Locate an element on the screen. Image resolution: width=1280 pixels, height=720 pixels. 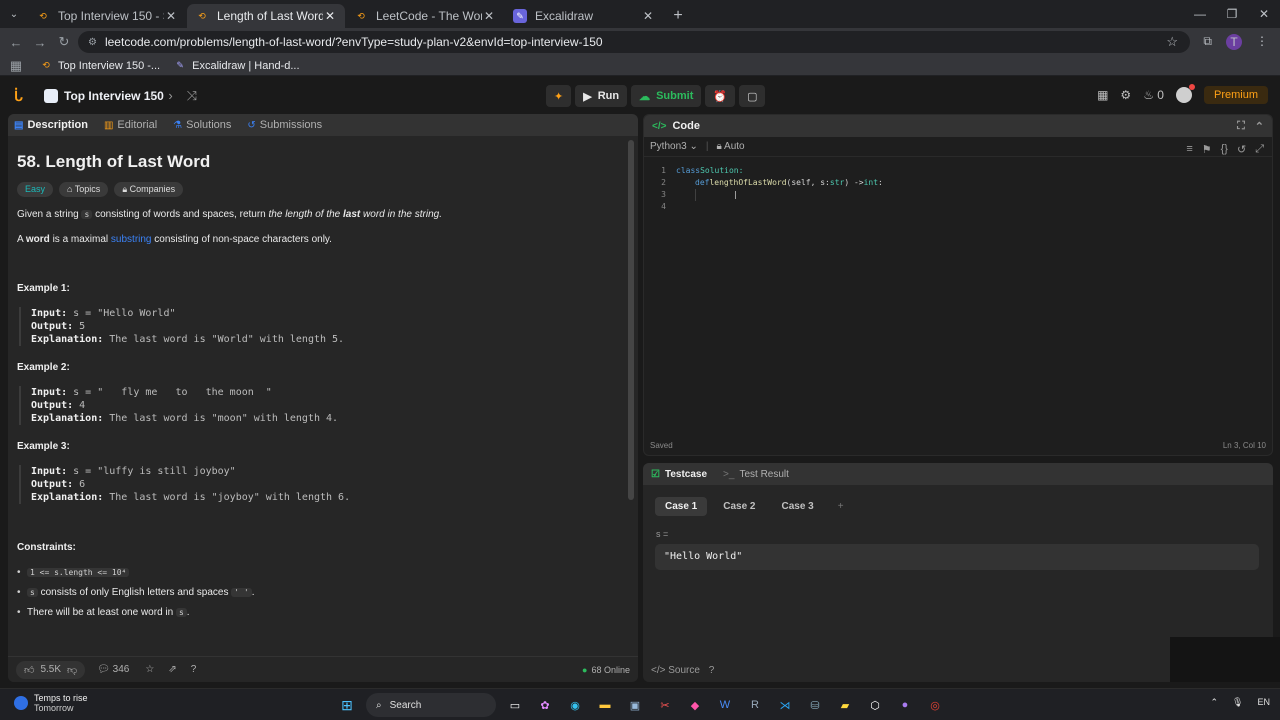
layout-icon: ▦ is located at coordinates (1102, 95).